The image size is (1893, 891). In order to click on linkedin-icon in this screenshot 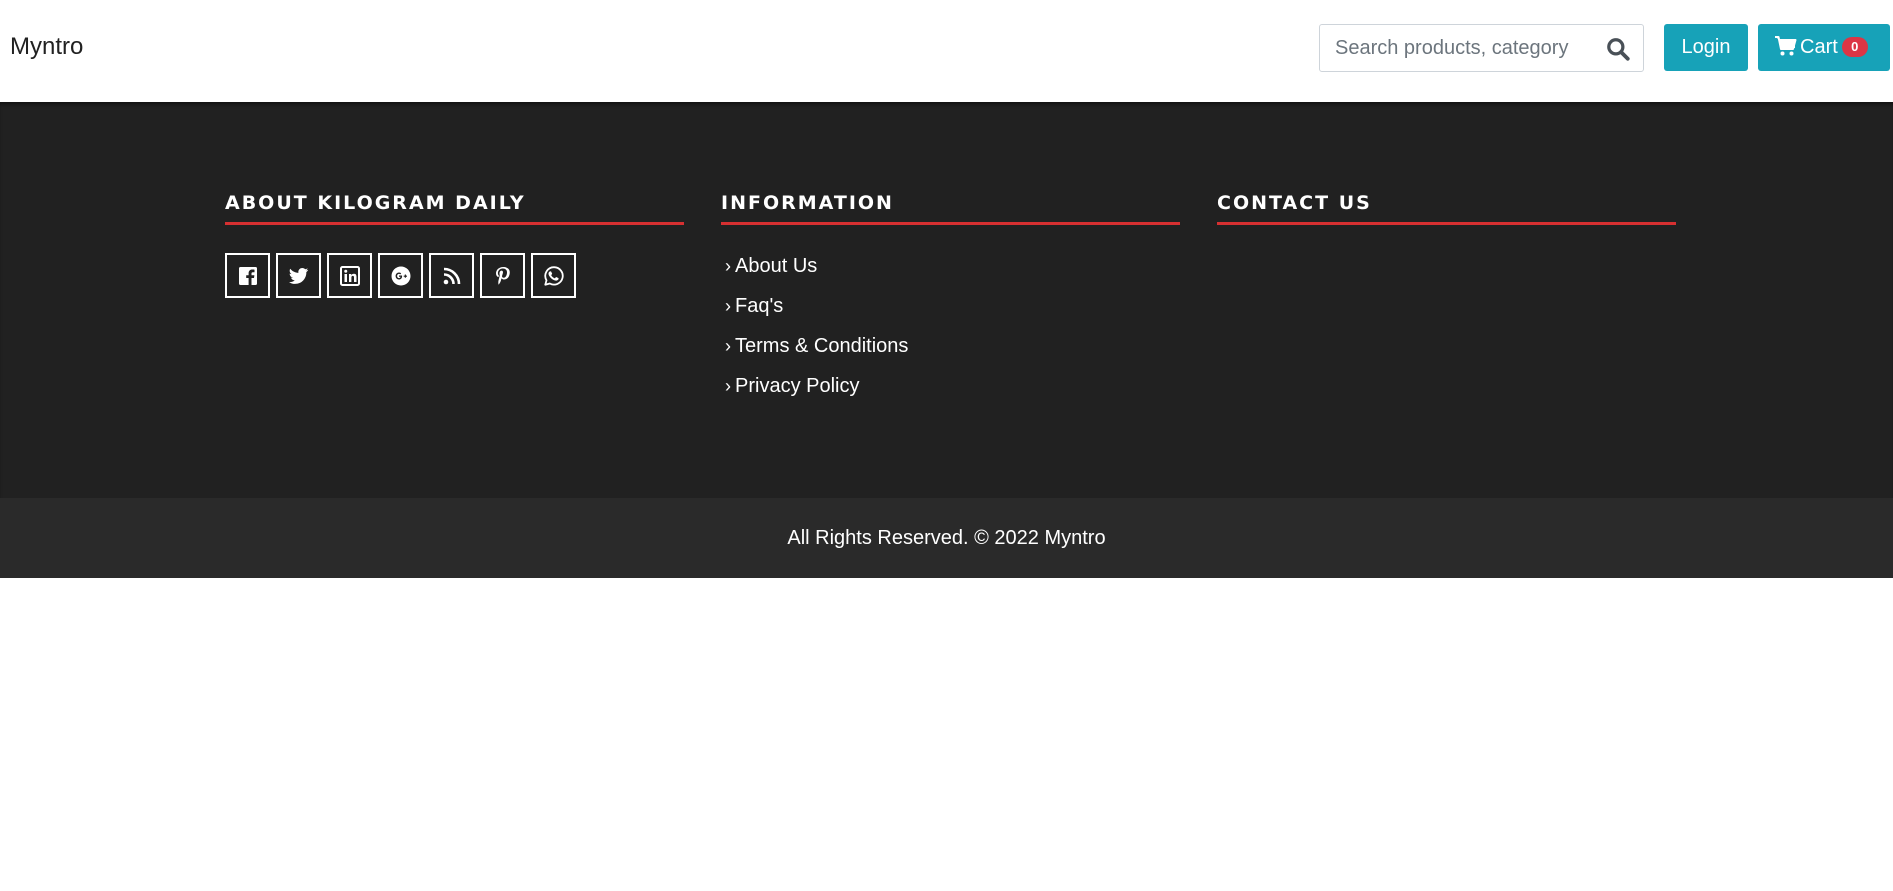, I will do `click(349, 275)`.